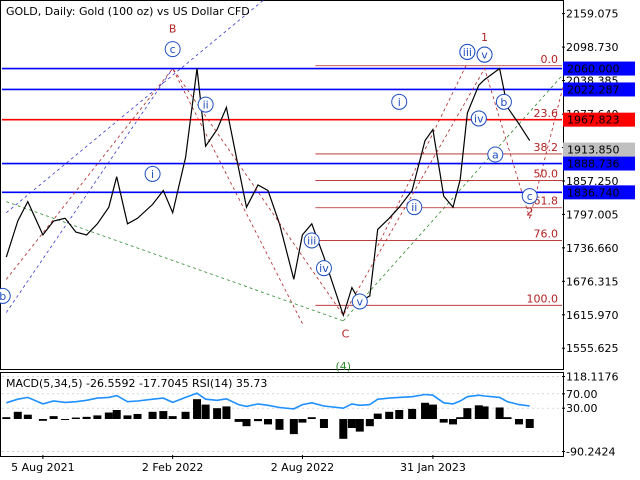  I want to click on indicator-axis-ticks: 118.1176 70.0030.00 -90.2424, so click(590, 414).